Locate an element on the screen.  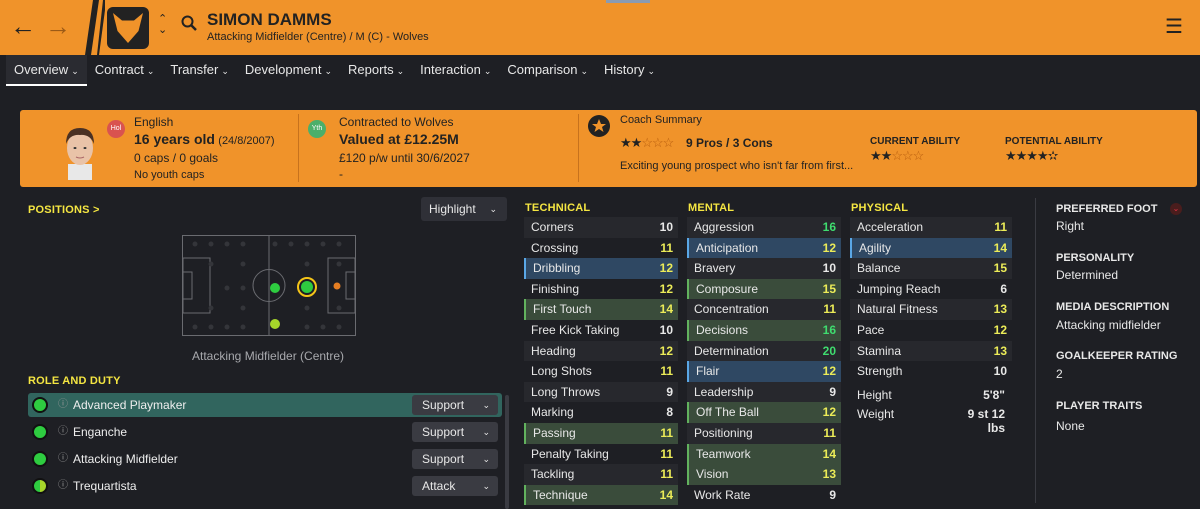
attribute-row: Passing 11 is located at coordinates (601, 433).